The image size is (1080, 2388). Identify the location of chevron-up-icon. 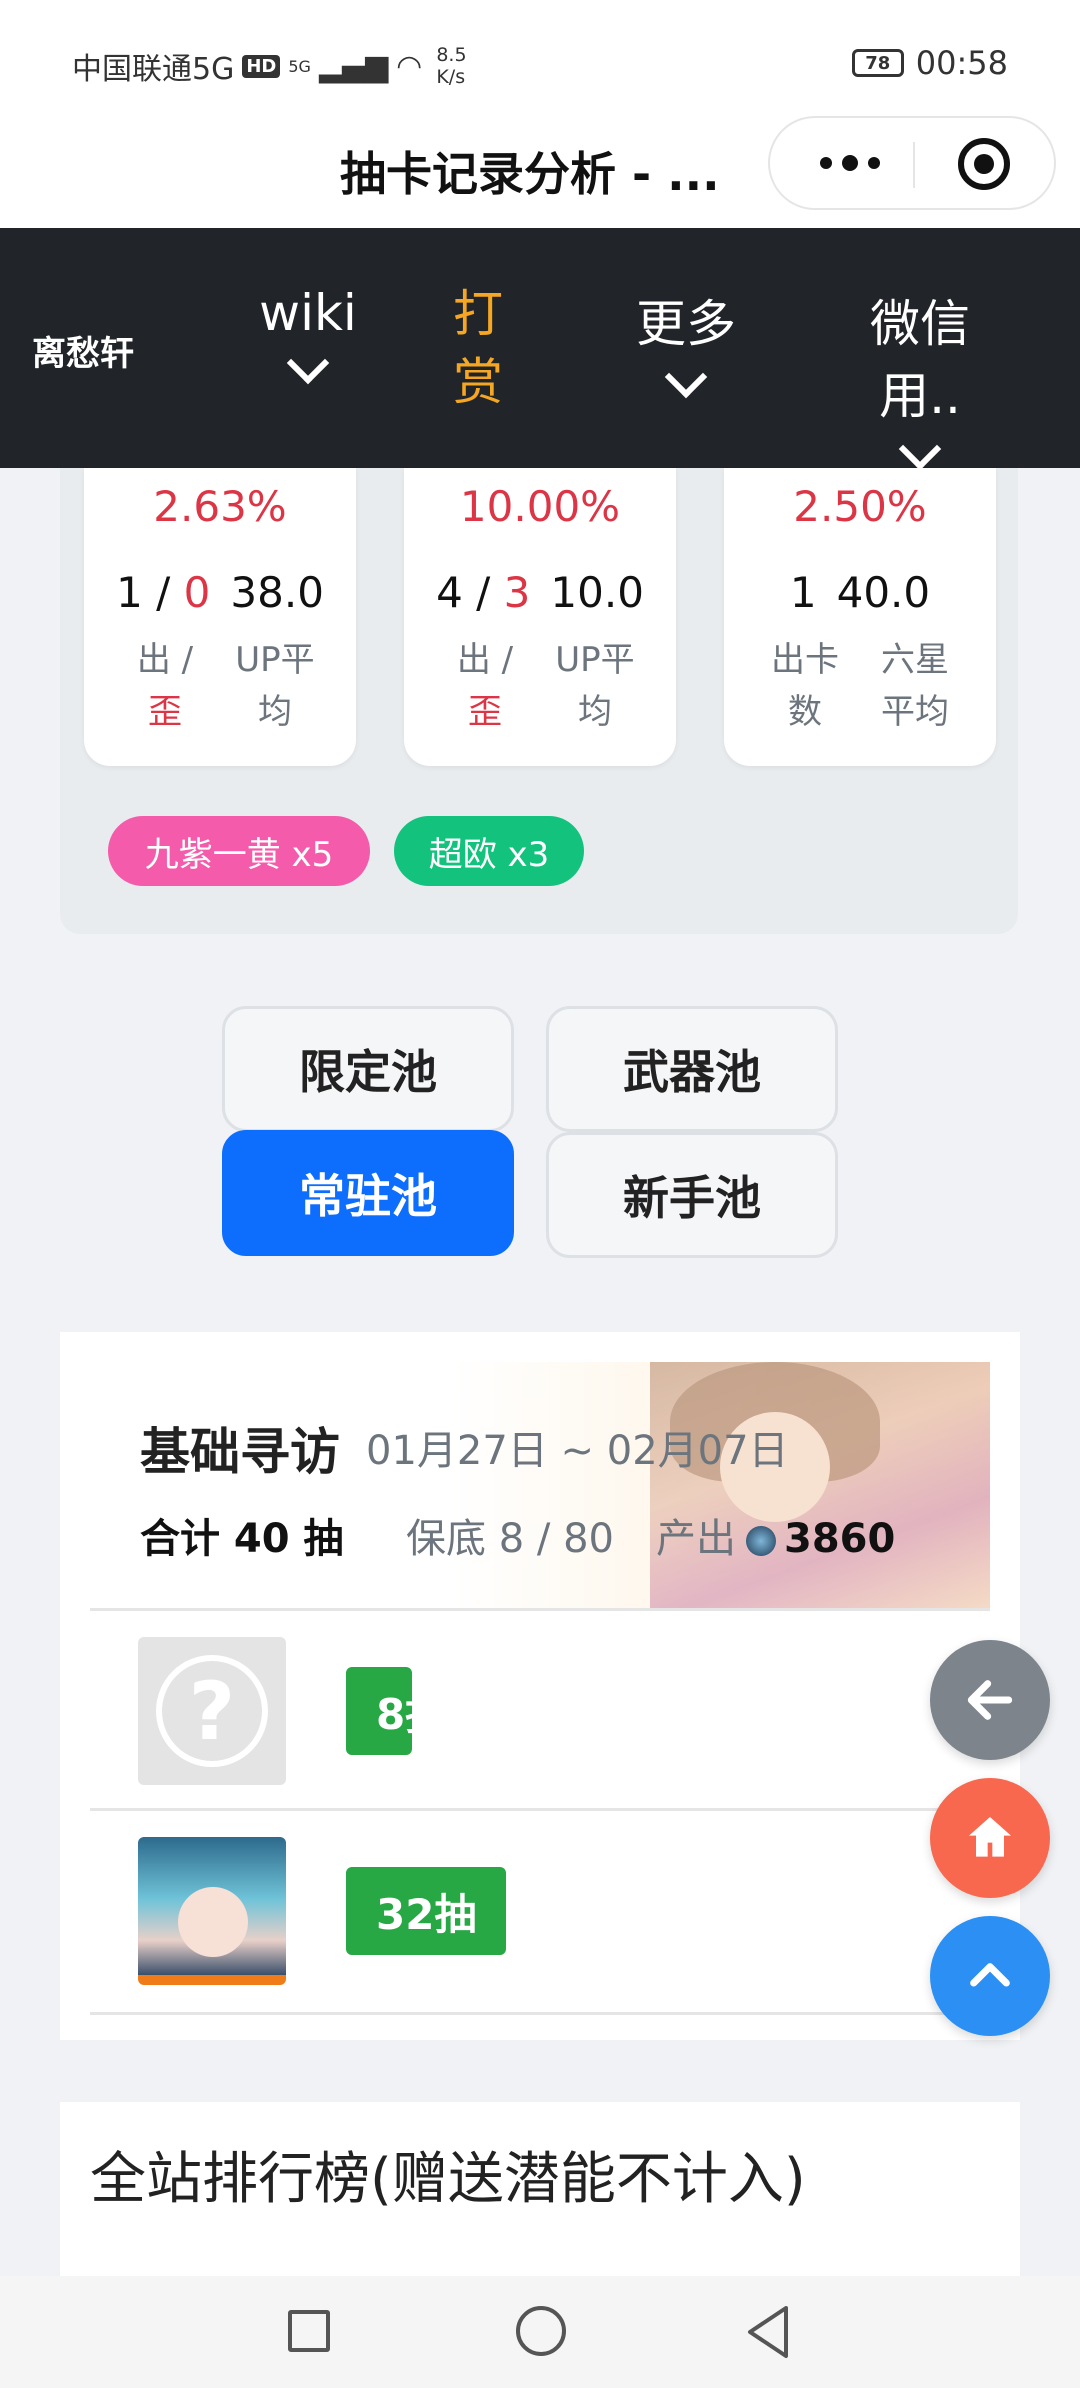
(990, 1975).